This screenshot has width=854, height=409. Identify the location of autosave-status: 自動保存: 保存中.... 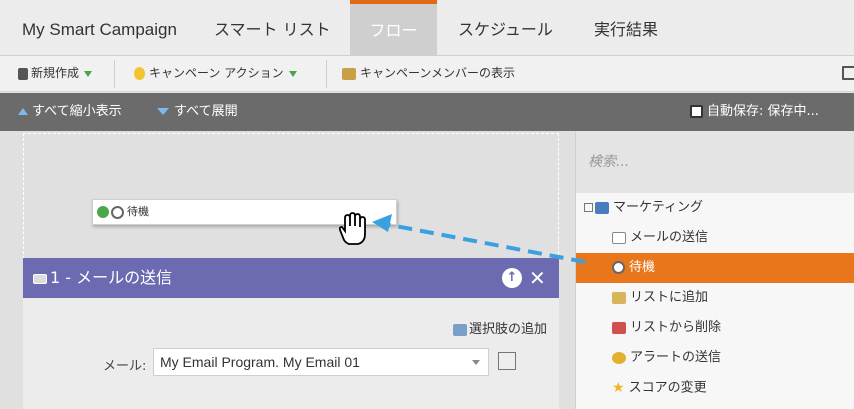
(754, 112).